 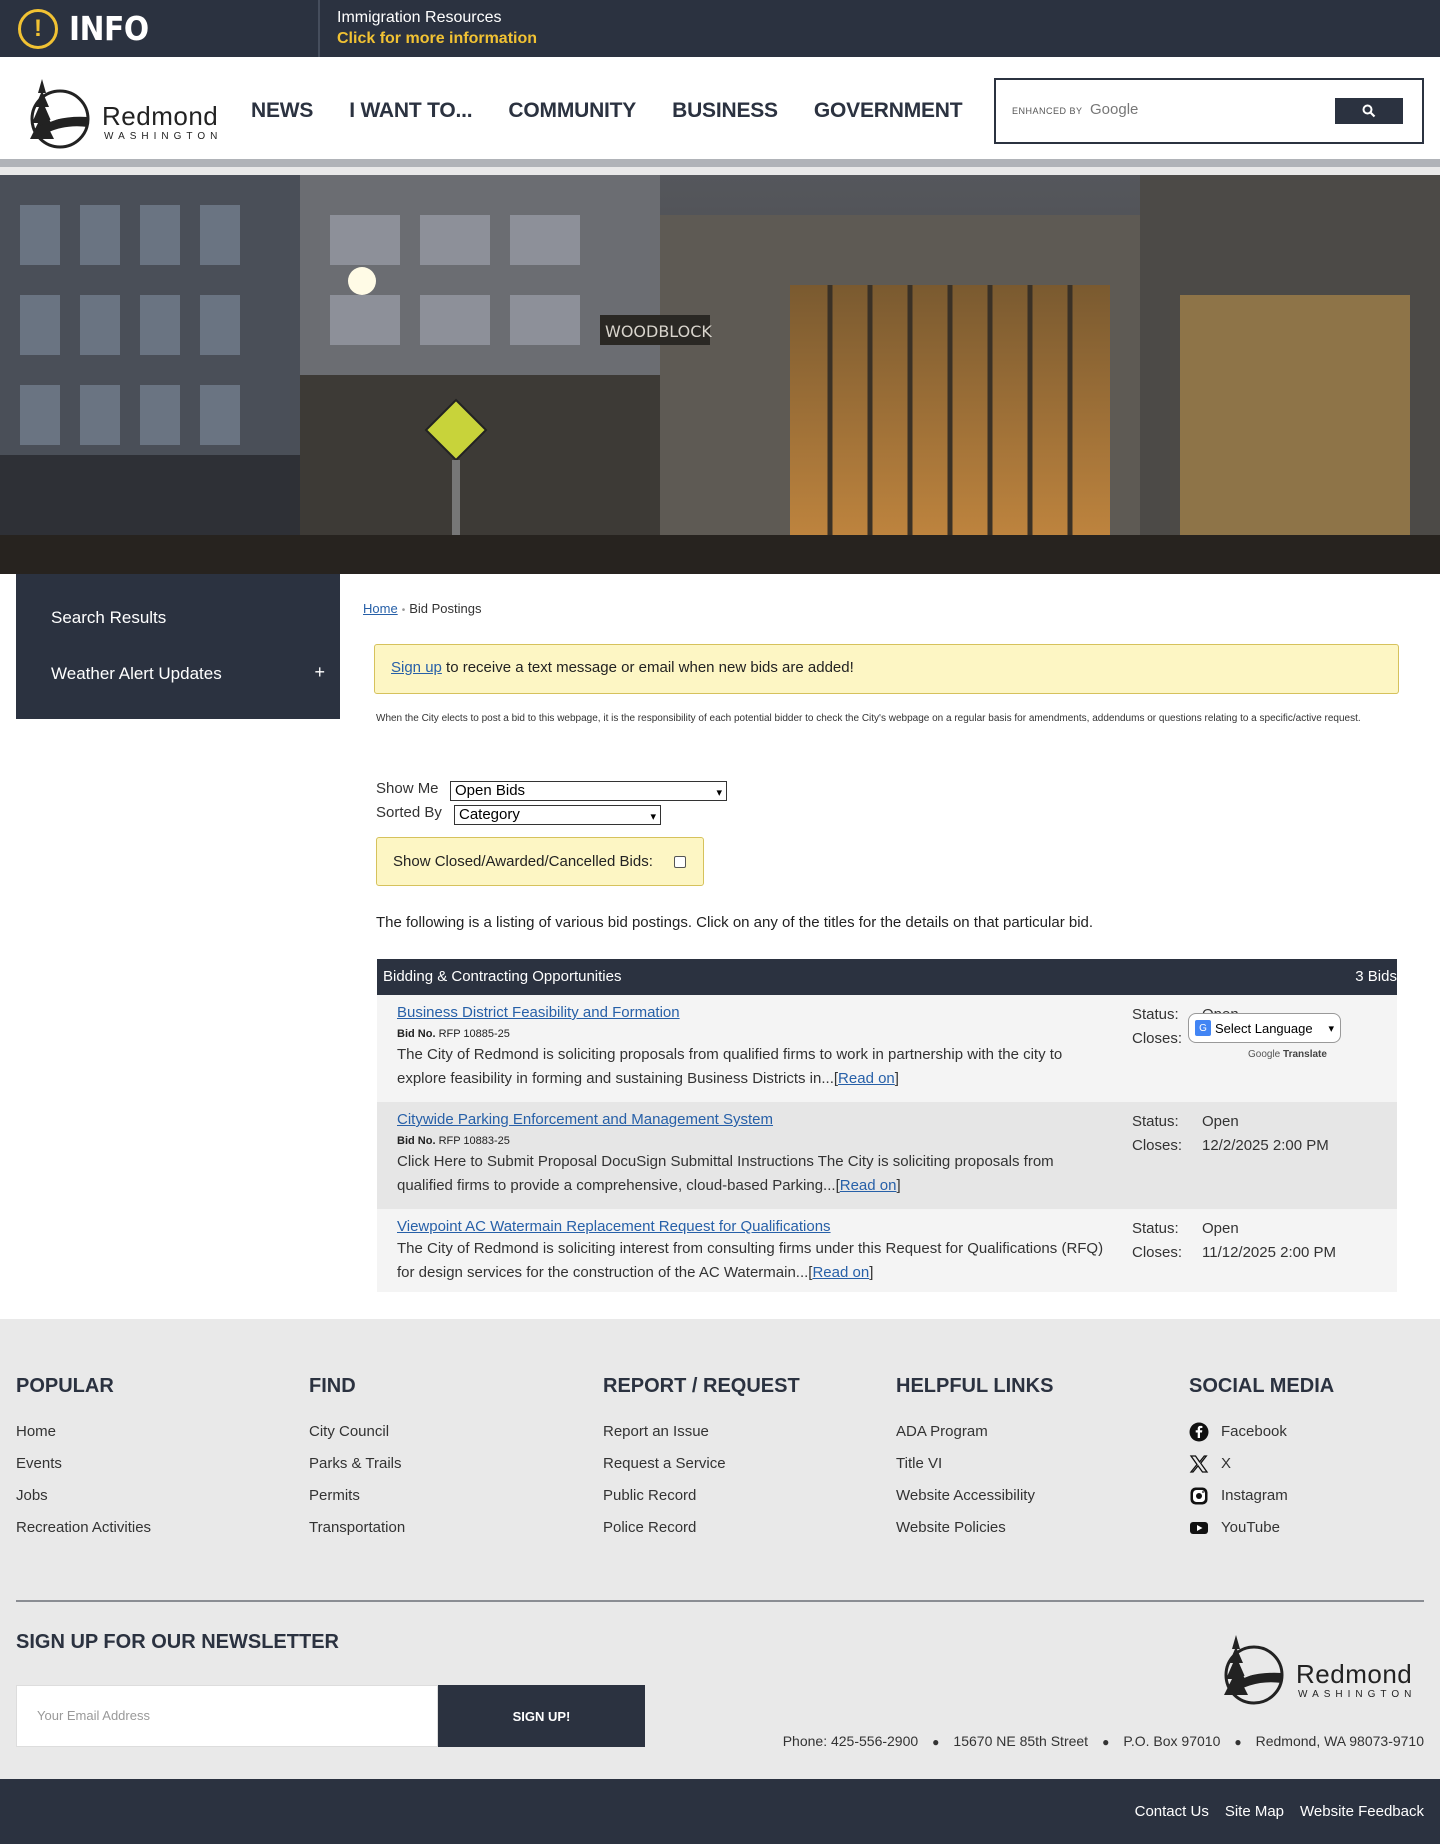 What do you see at coordinates (474, 1034) in the screenshot?
I see `bid-number-value: RFP 10885-25` at bounding box center [474, 1034].